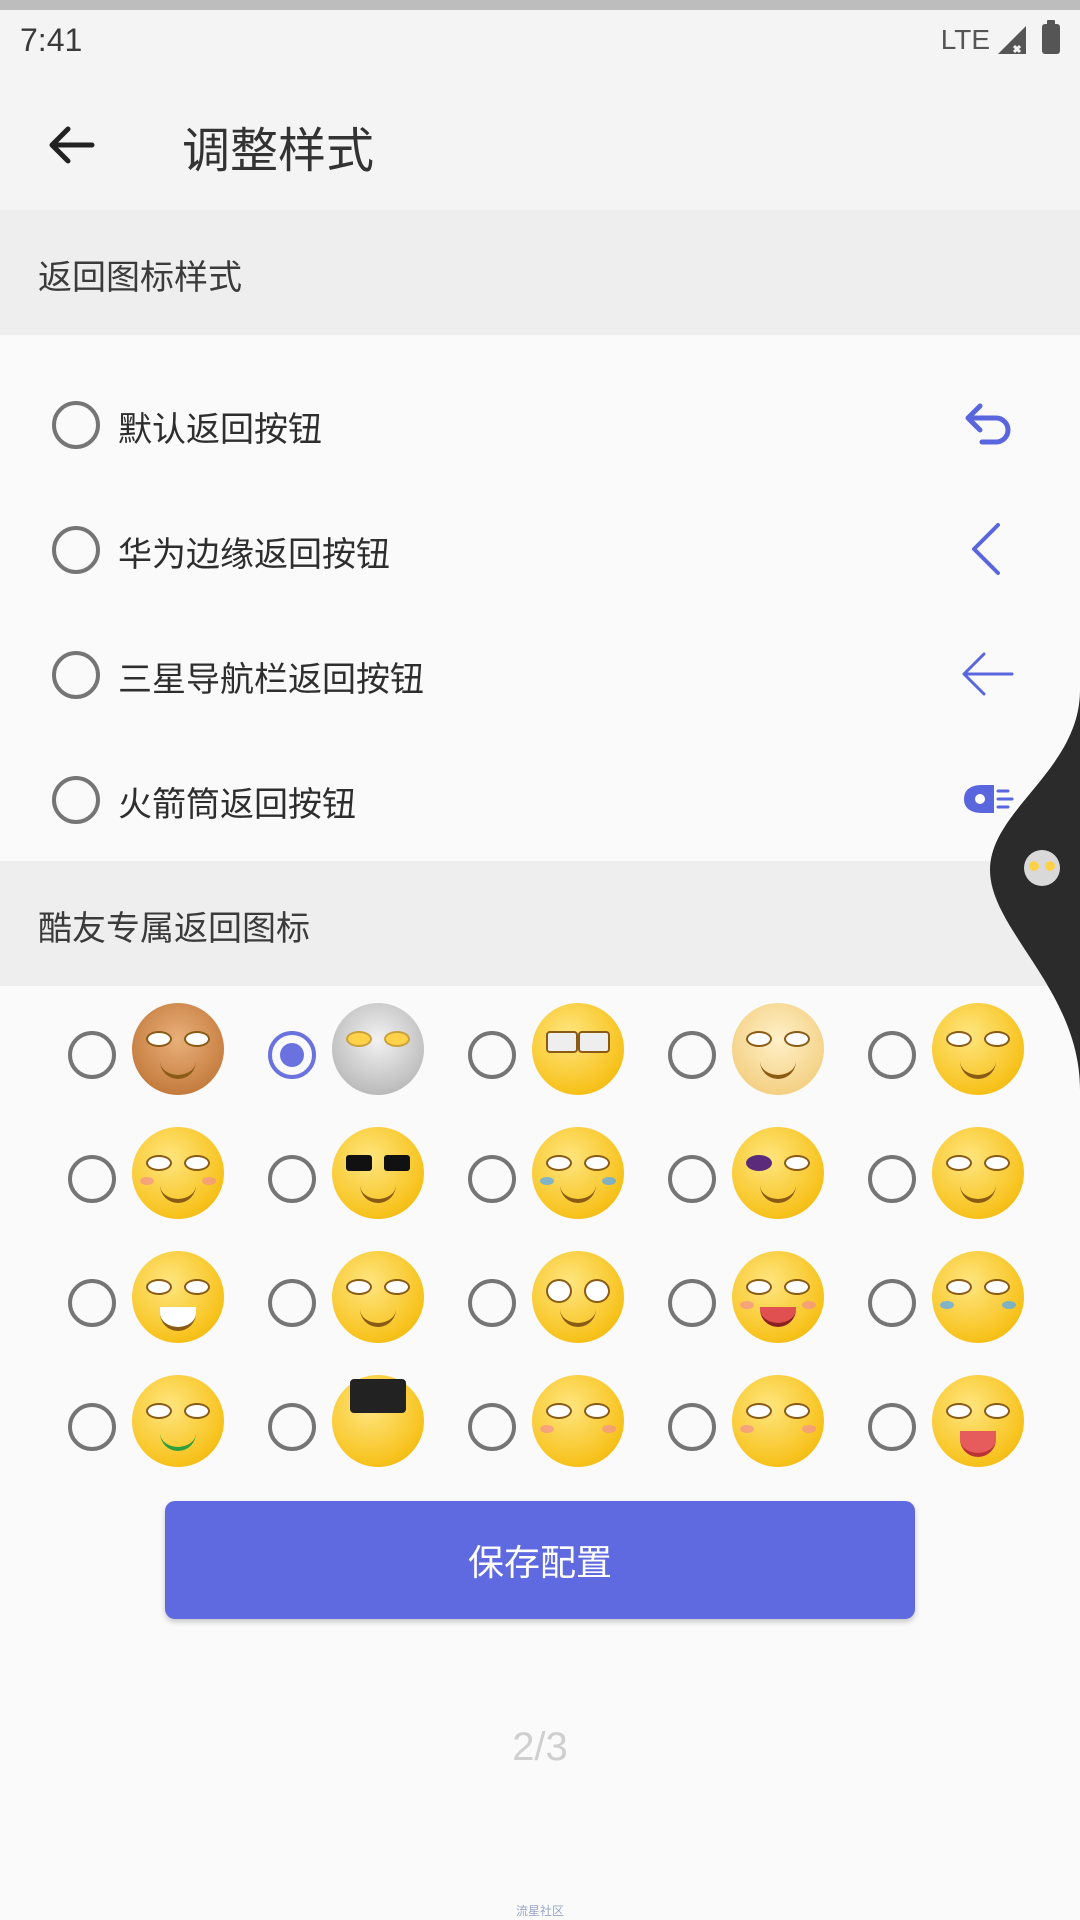 This screenshot has width=1080, height=1920. I want to click on back-arrow-icon, so click(72, 145).